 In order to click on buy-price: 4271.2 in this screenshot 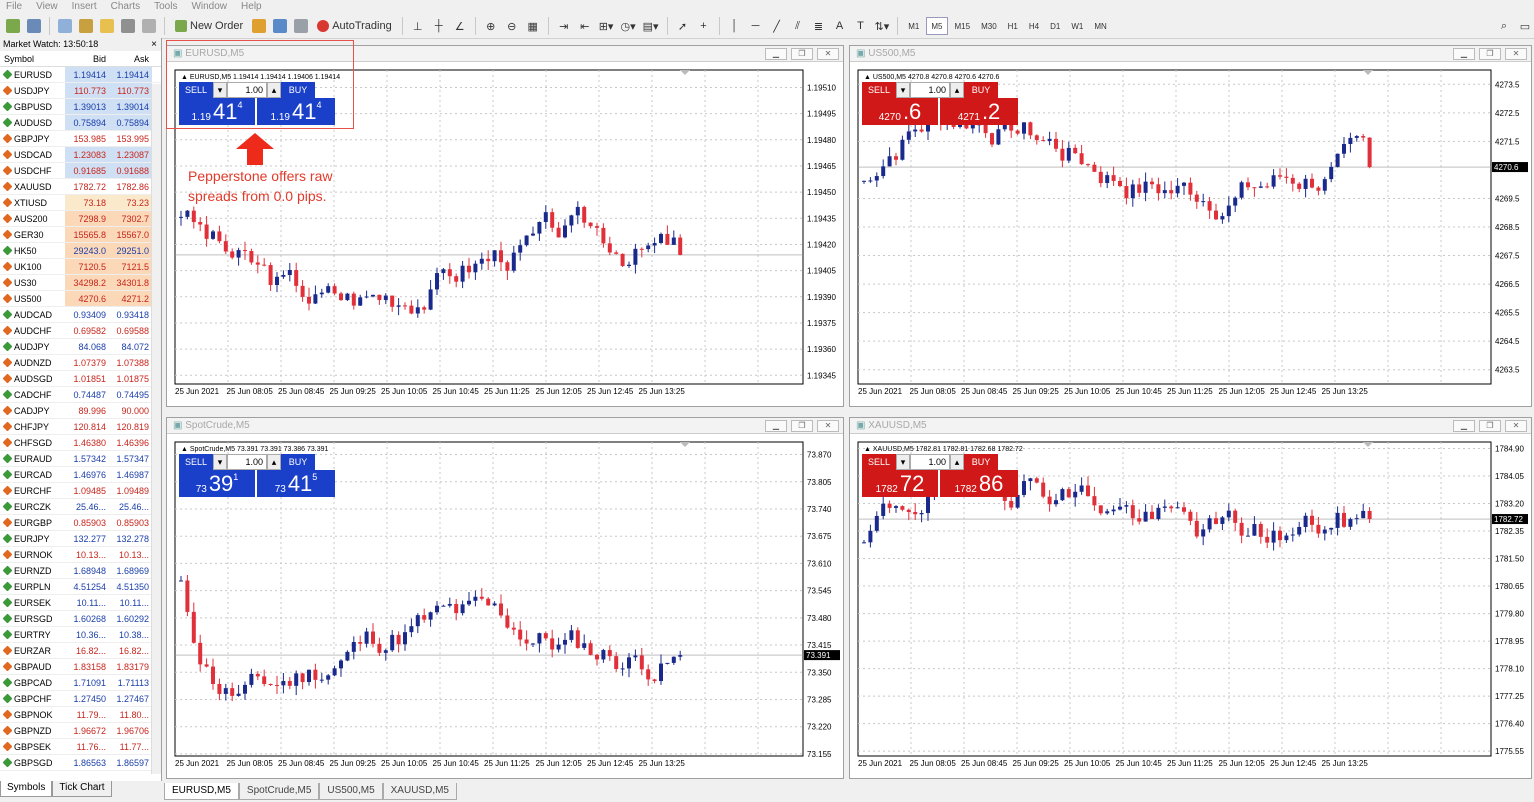, I will do `click(979, 111)`.